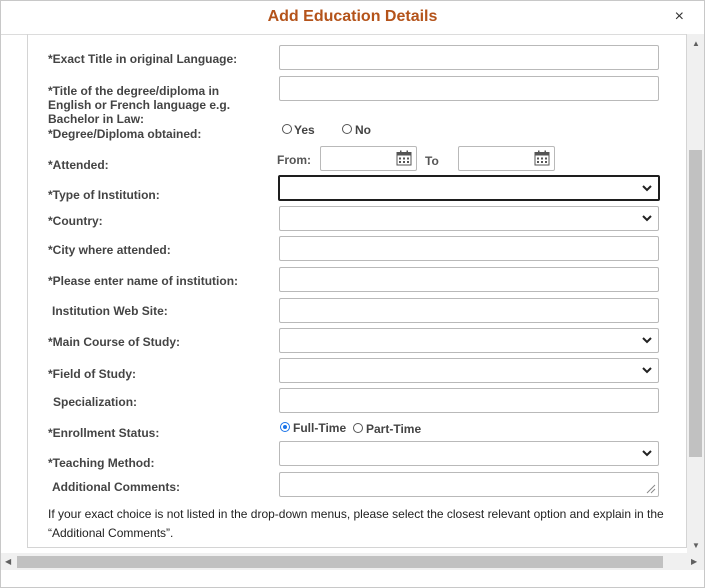 The width and height of the screenshot is (705, 588). I want to click on full-time-label: Full-Time, so click(320, 428).